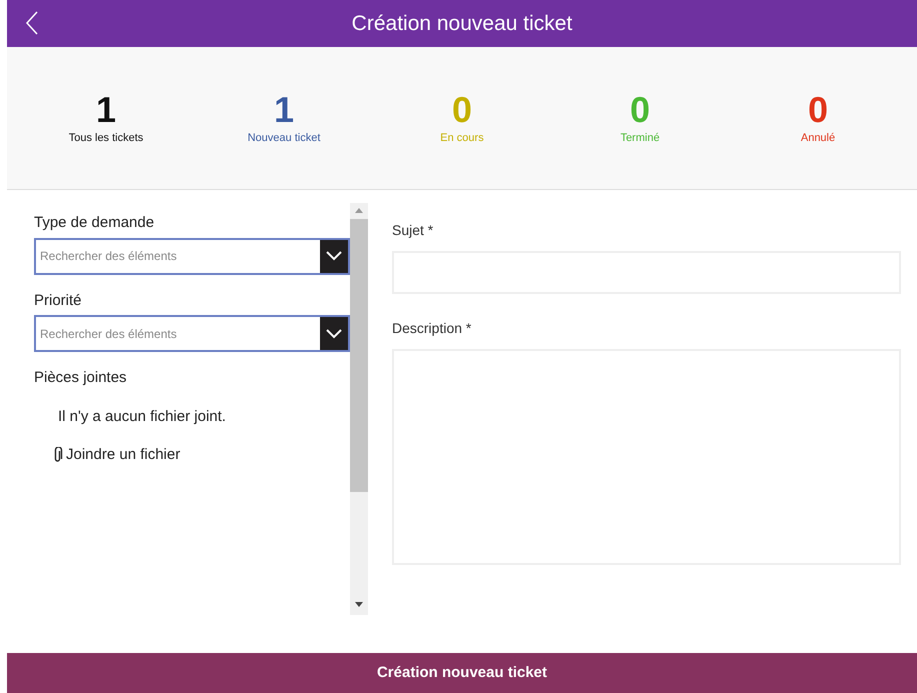 This screenshot has height=693, width=917. Describe the element at coordinates (95, 223) in the screenshot. I see `field-label: Type de demande` at that location.